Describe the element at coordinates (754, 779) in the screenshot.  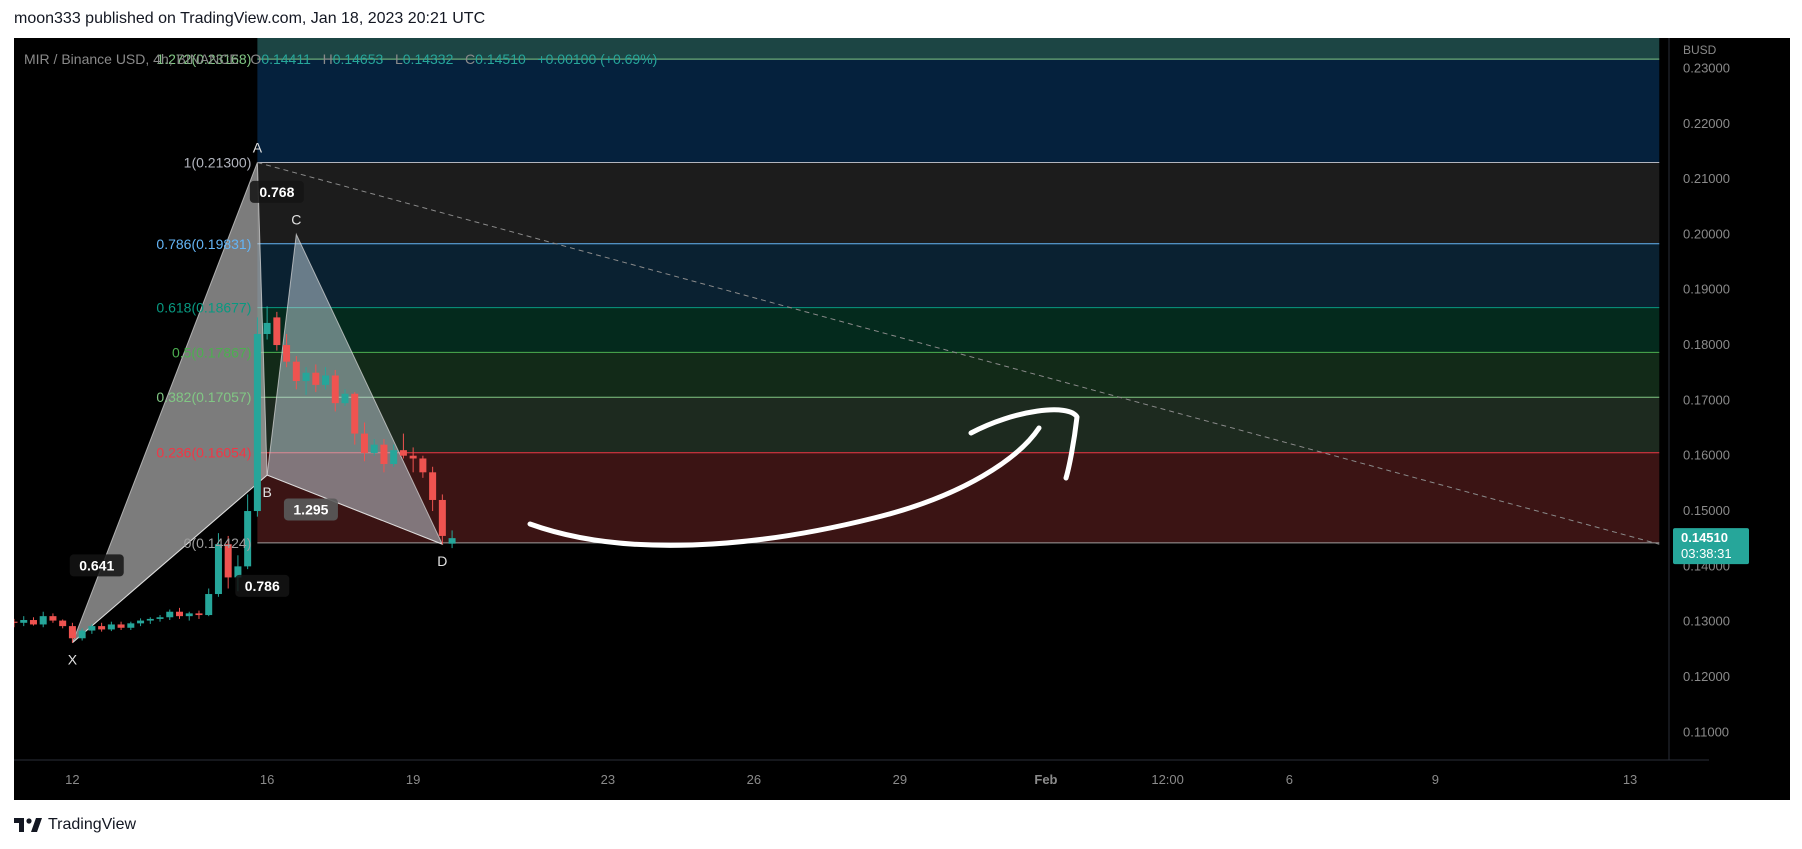
I see `time-tick-4: 26` at that location.